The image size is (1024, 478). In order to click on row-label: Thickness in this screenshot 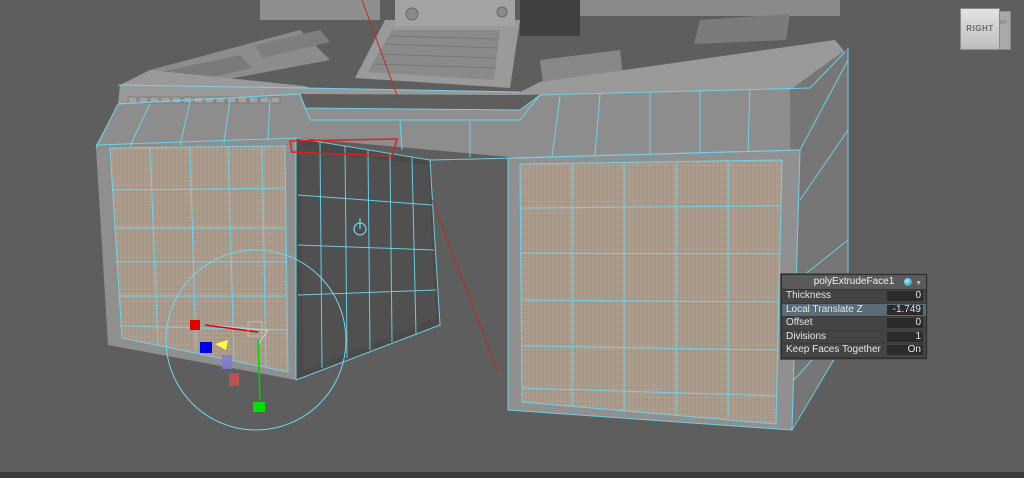, I will do `click(809, 295)`.